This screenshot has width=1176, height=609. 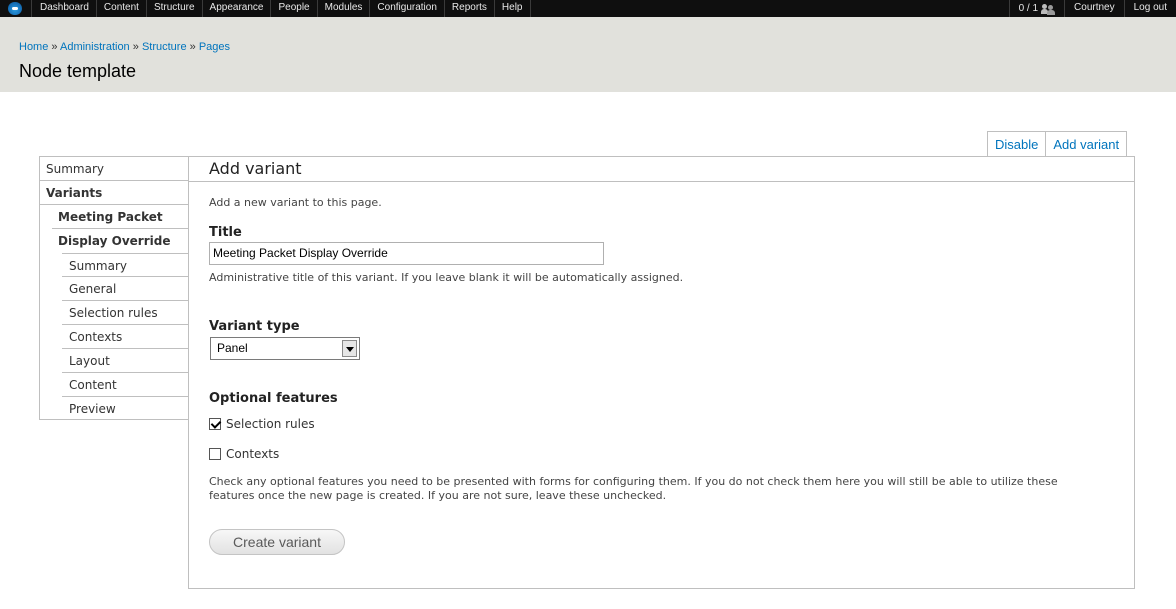 I want to click on action-tabs: Disable Add variant, so click(x=1057, y=143).